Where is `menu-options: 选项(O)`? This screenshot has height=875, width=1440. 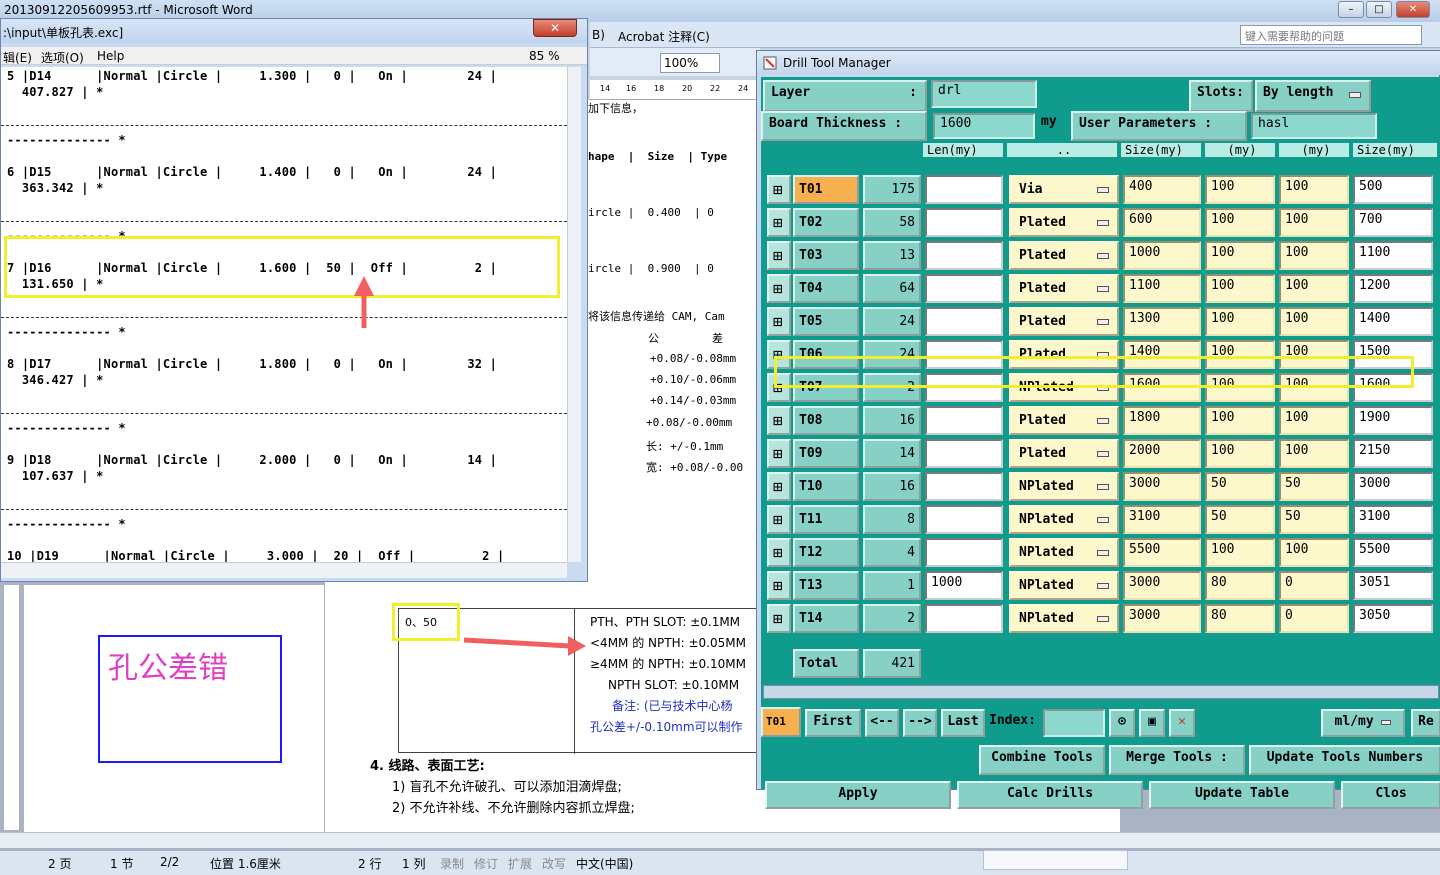 menu-options: 选项(O) is located at coordinates (62, 57).